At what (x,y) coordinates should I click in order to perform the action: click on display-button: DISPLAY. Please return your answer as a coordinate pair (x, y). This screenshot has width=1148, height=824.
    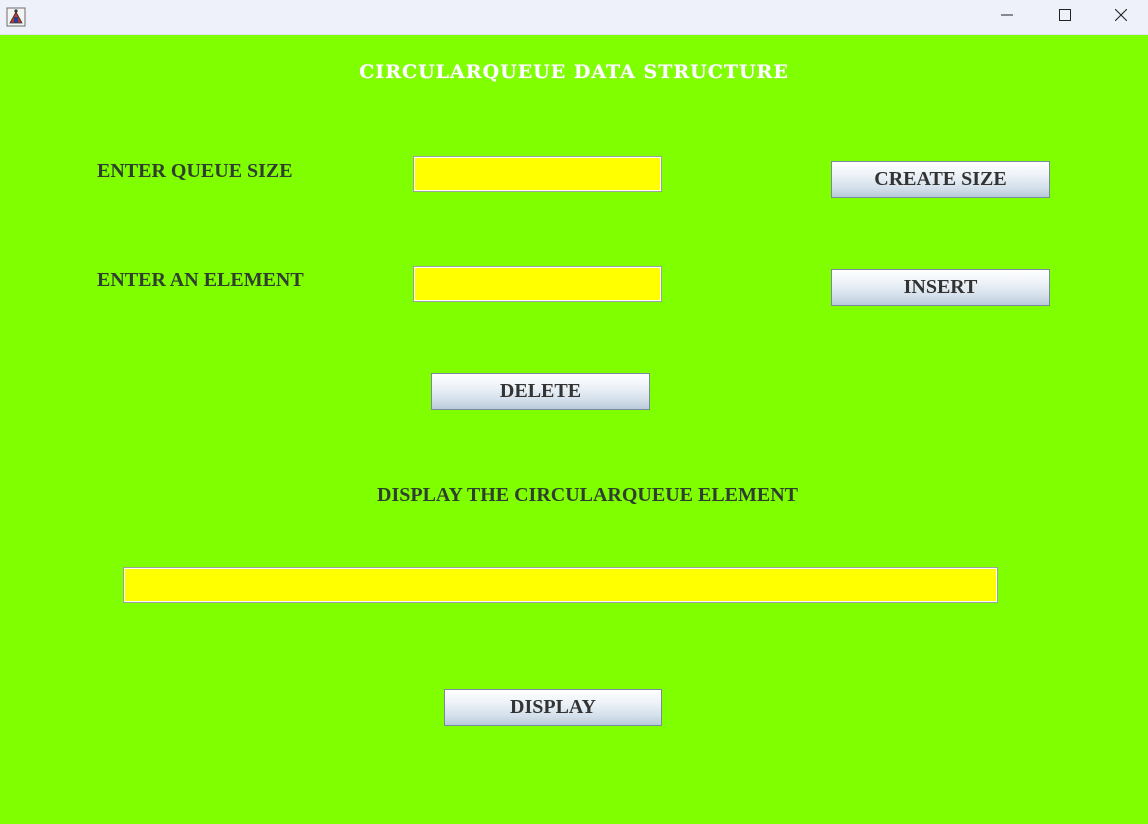
    Looking at the image, I should click on (553, 707).